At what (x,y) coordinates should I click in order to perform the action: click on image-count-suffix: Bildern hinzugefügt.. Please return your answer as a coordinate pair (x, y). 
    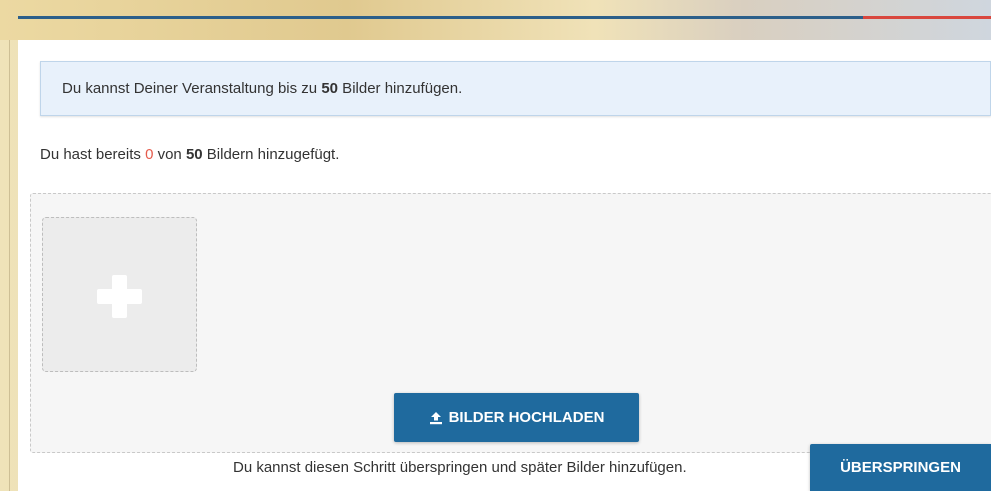
    Looking at the image, I should click on (271, 154).